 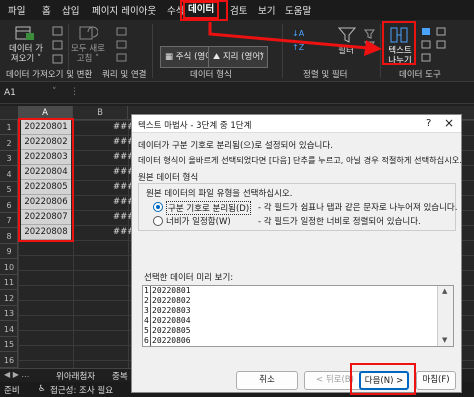 I want to click on get-data-button: 데이터 가 져오기 ˅, so click(x=26, y=54).